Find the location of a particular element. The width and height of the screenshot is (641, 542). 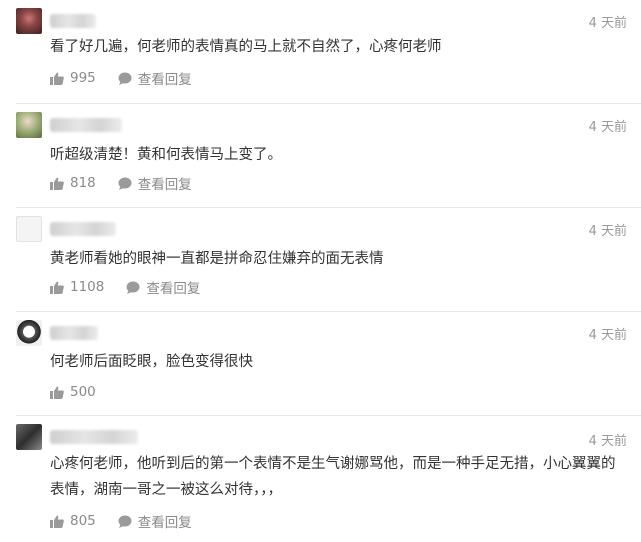

like-button: 818 is located at coordinates (73, 183).